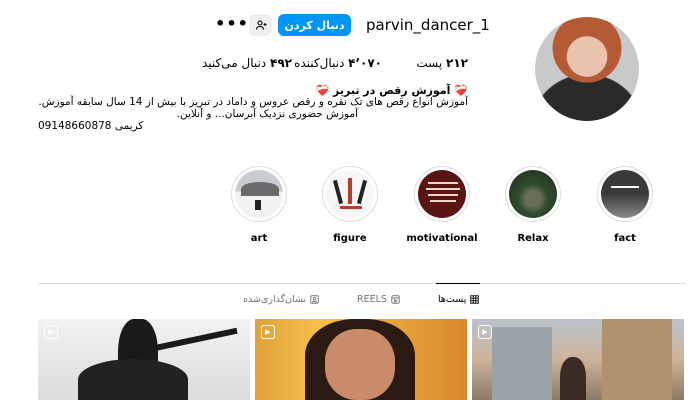 Image resolution: width=700 pixels, height=400 pixels. Describe the element at coordinates (259, 238) in the screenshot. I see `highlight-label: art` at that location.